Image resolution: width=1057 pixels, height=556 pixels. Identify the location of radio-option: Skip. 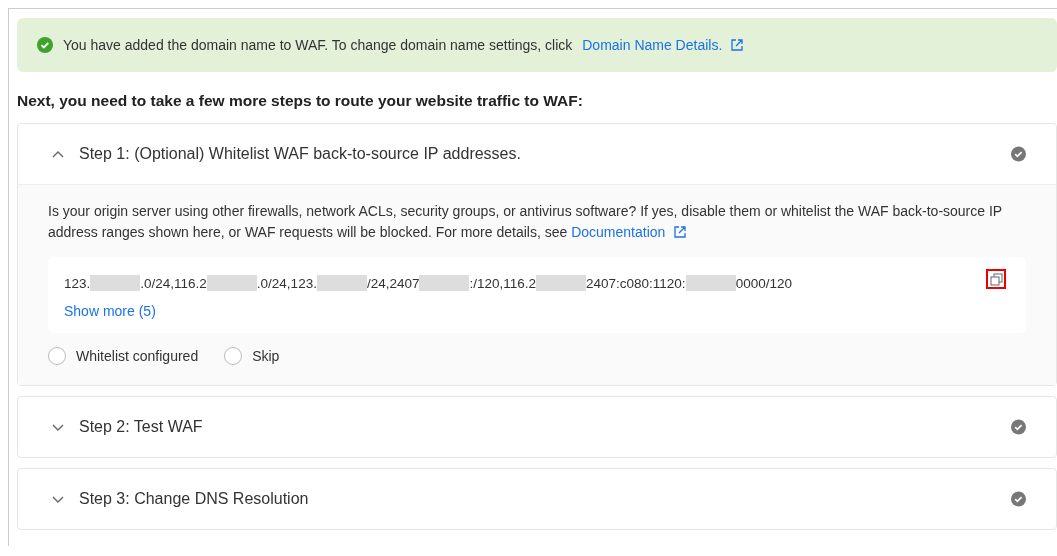
(252, 356).